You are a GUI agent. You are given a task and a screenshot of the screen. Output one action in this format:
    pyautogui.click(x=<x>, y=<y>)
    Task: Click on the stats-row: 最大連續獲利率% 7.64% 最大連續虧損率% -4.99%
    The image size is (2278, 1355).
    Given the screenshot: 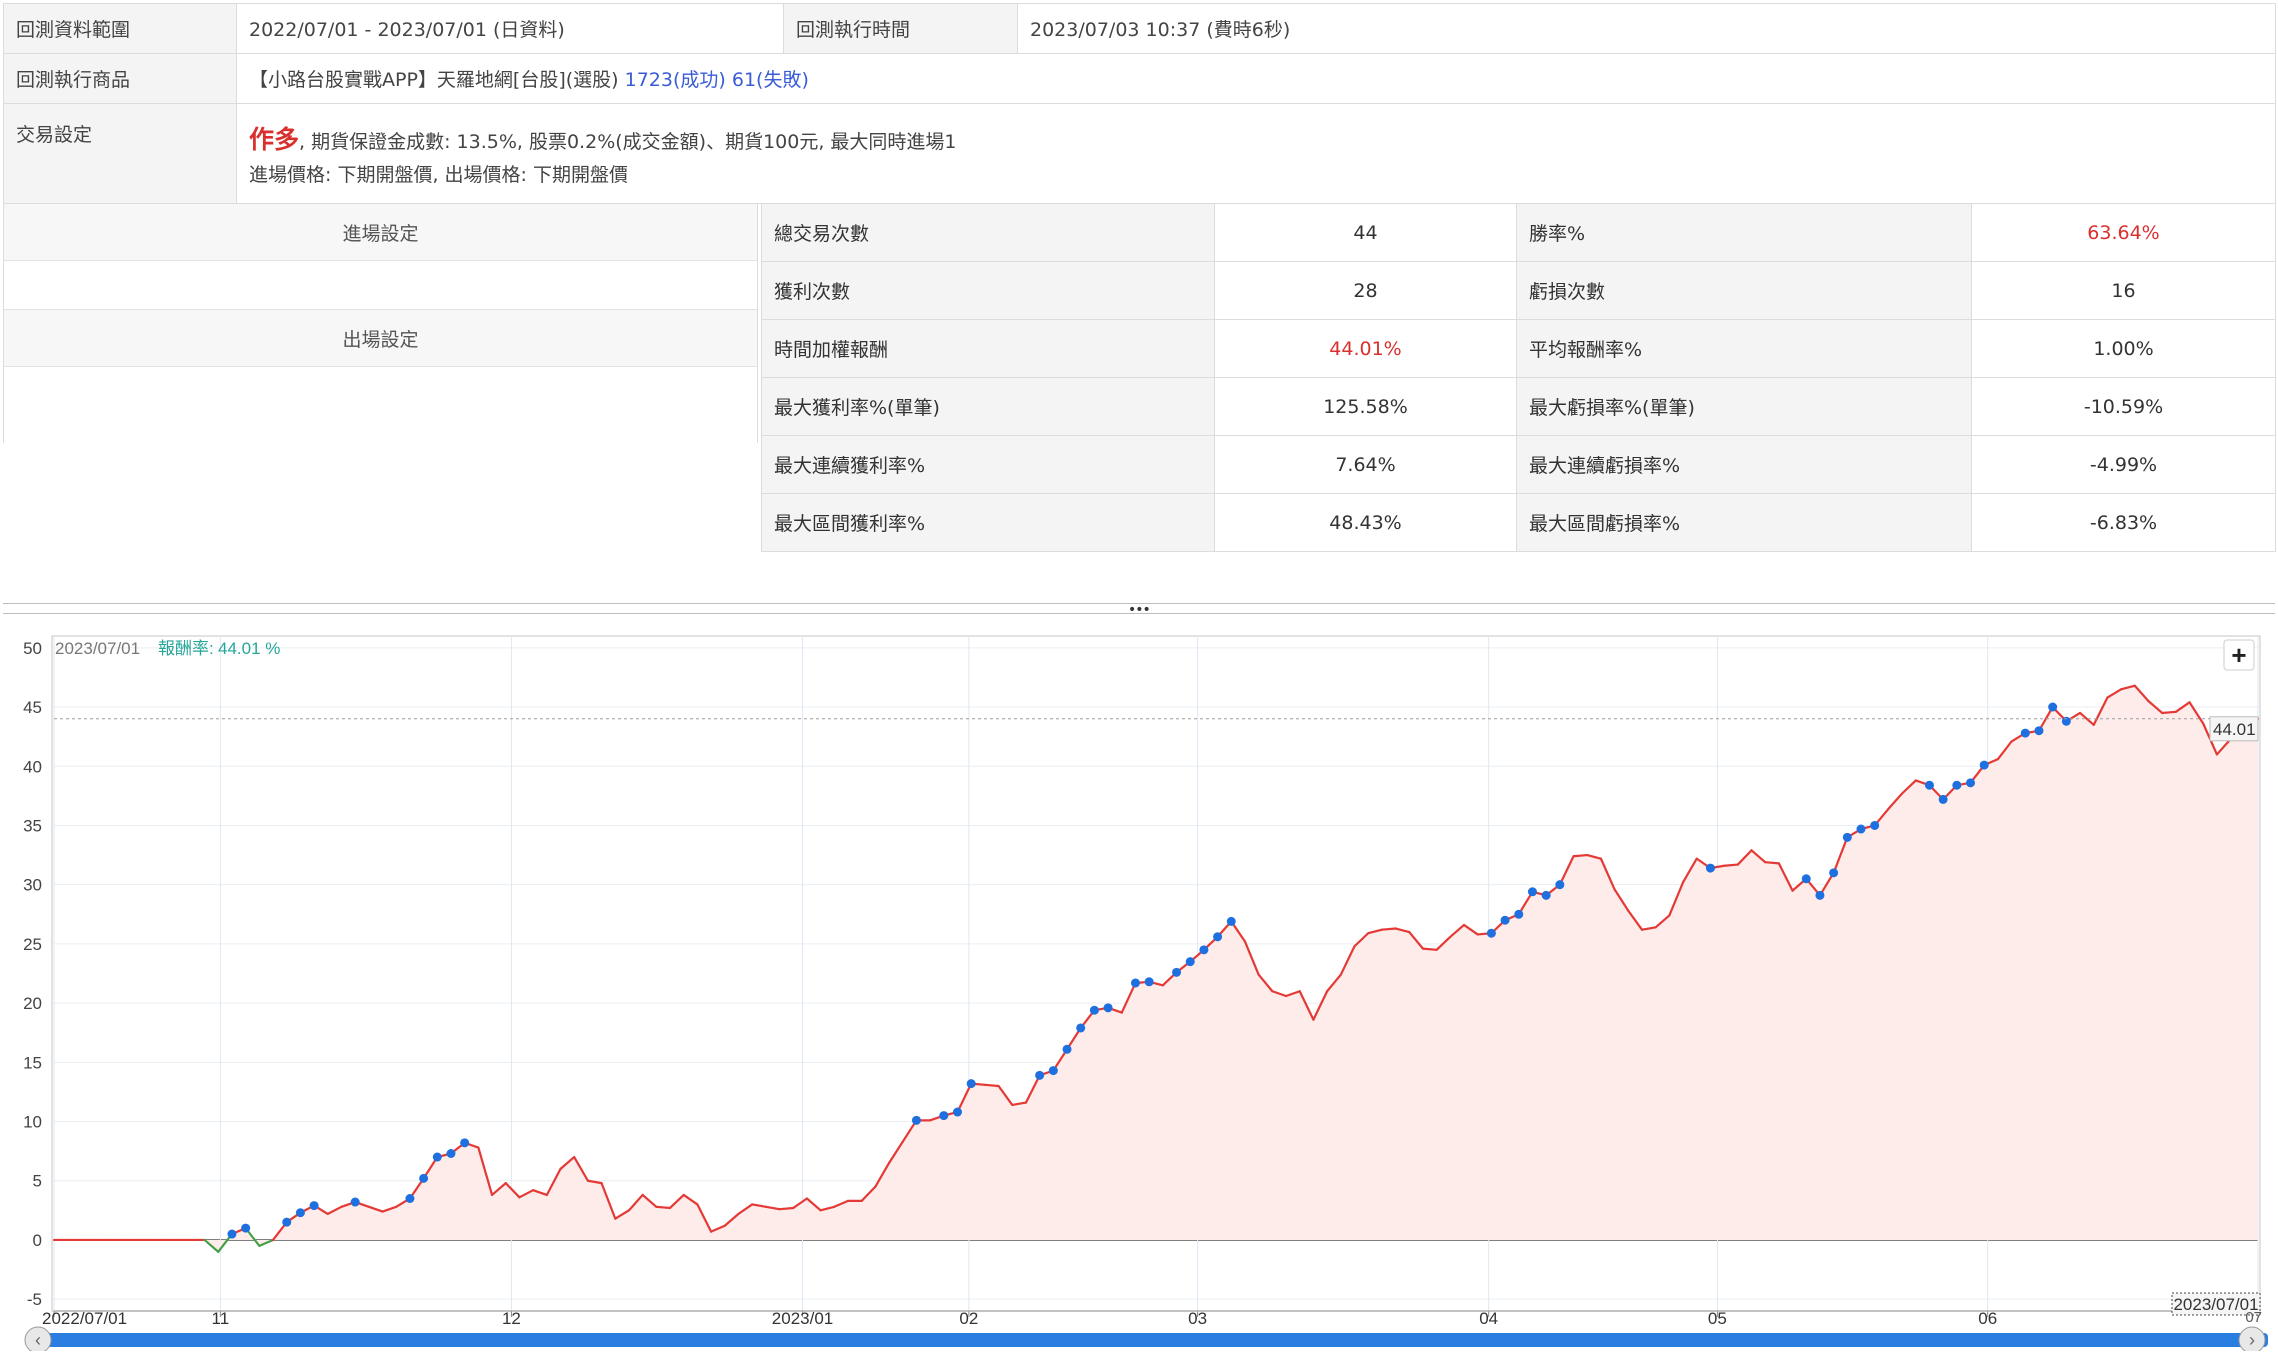 What is the action you would take?
    pyautogui.click(x=1519, y=465)
    